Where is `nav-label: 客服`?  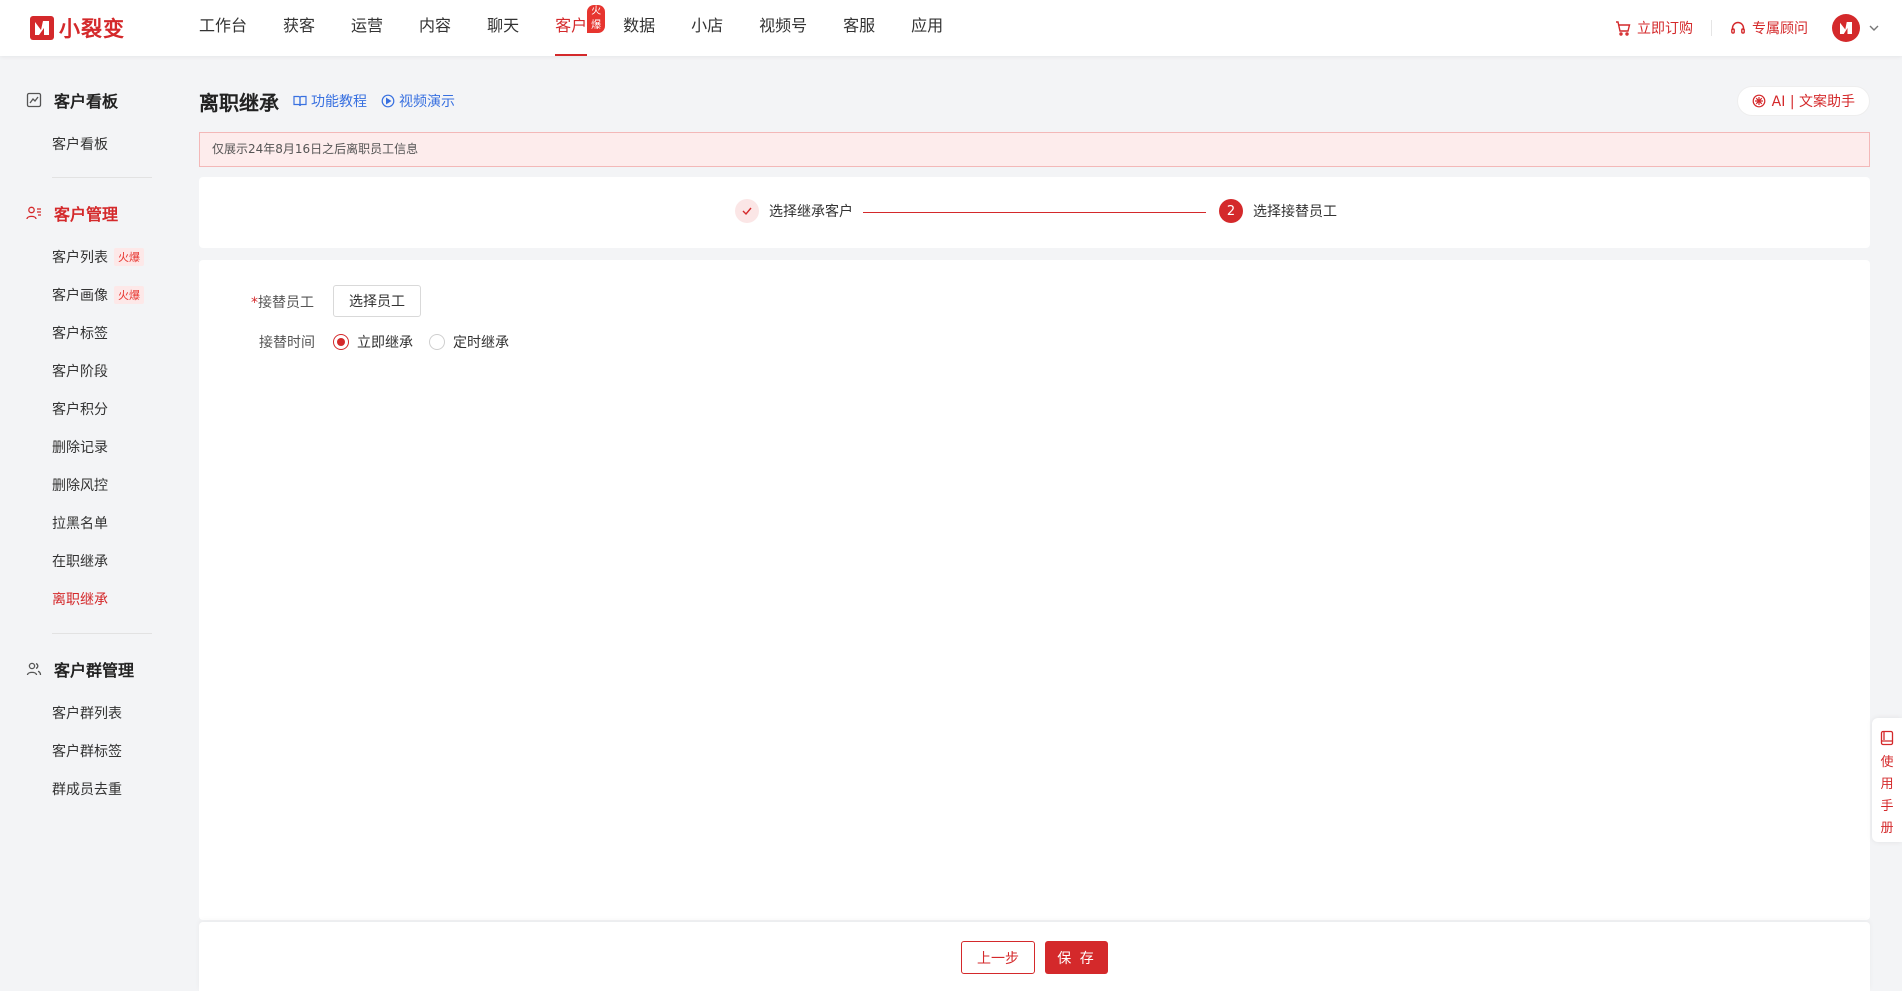 nav-label: 客服 is located at coordinates (859, 25).